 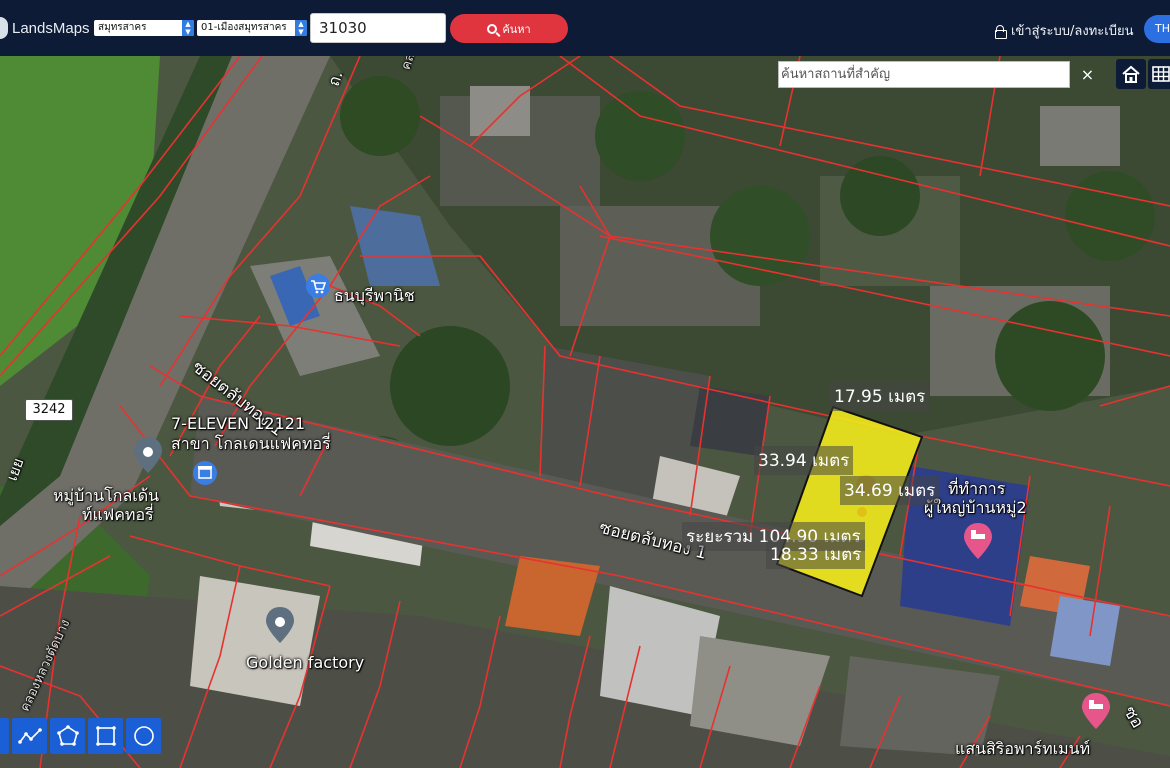 I want to click on district-select: 01-เมืองสมุทรสาคร ▲ ▼, so click(x=252, y=28).